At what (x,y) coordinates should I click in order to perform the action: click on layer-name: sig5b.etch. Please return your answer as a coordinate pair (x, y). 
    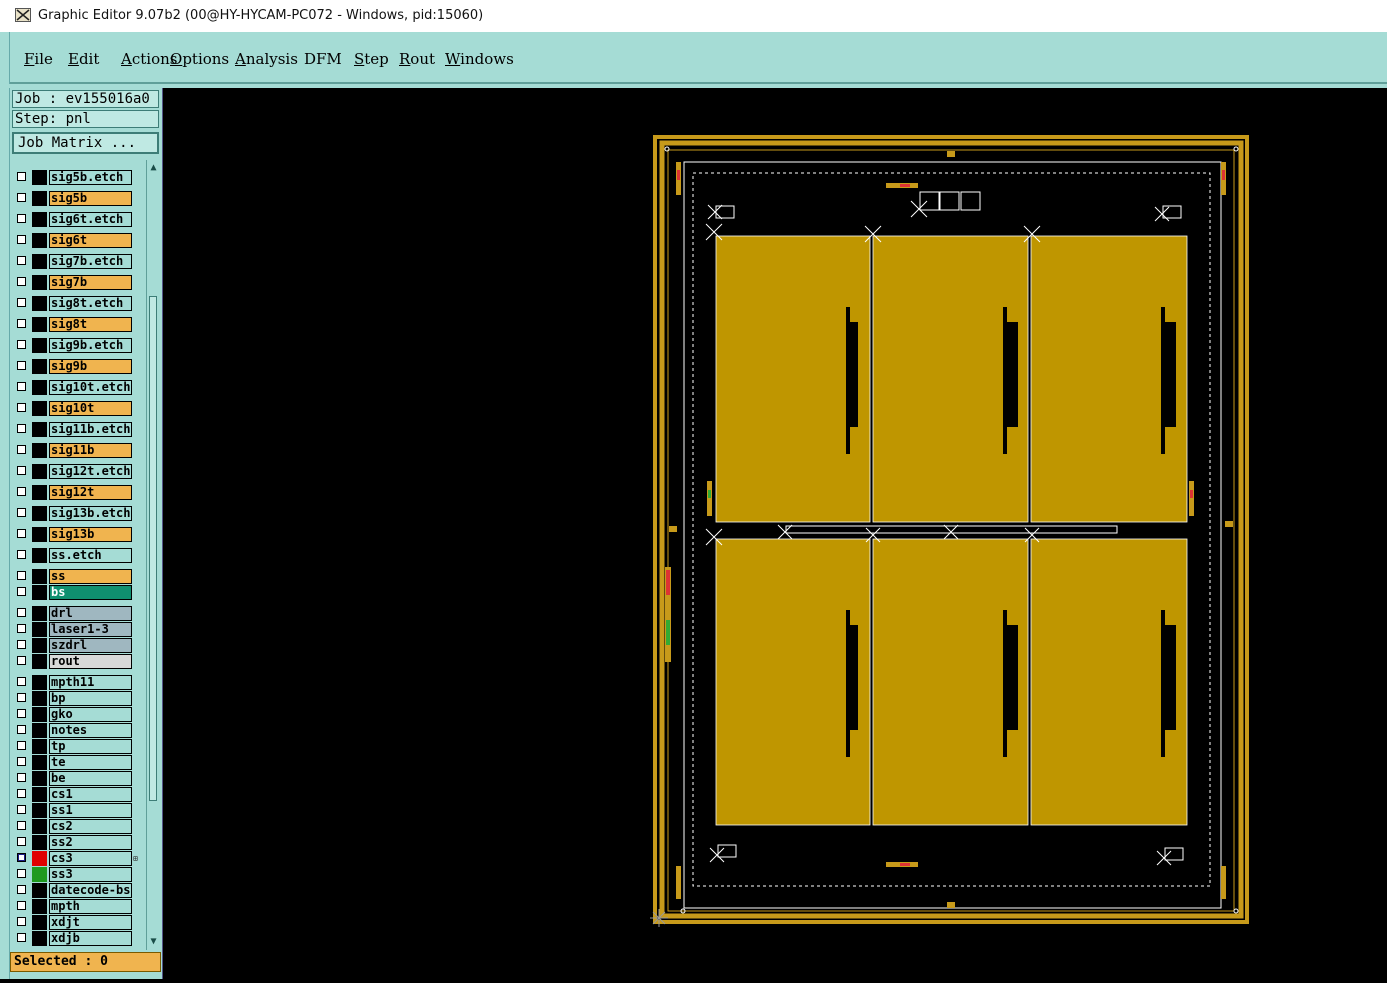
    Looking at the image, I should click on (90, 177).